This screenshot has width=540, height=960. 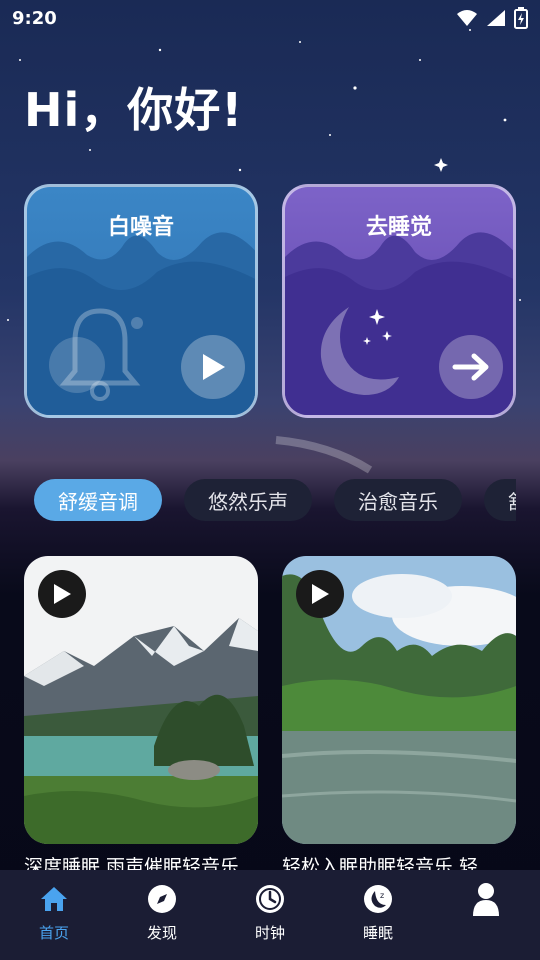 I want to click on tab-more: 舒, so click(x=500, y=500).